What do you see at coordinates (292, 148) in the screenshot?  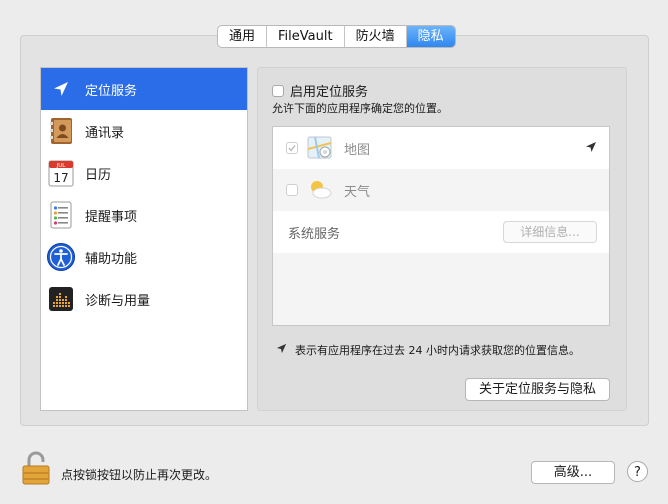 I see `maps-checkbox` at bounding box center [292, 148].